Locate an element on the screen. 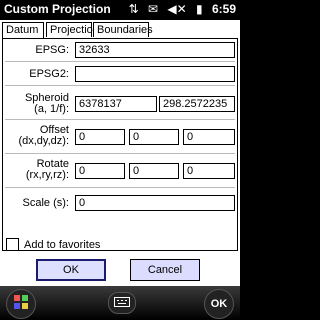 This screenshot has width=320, height=320. battery-icon: ▮ is located at coordinates (199, 9).